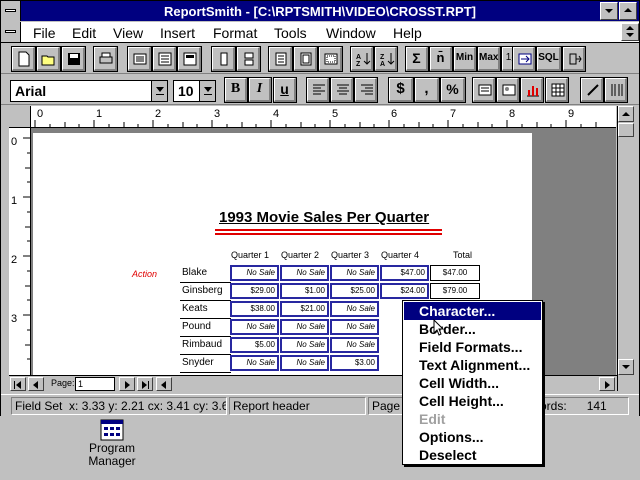 The image size is (640, 480). What do you see at coordinates (354, 363) in the screenshot?
I see `crosstab-cell: $3.00` at bounding box center [354, 363].